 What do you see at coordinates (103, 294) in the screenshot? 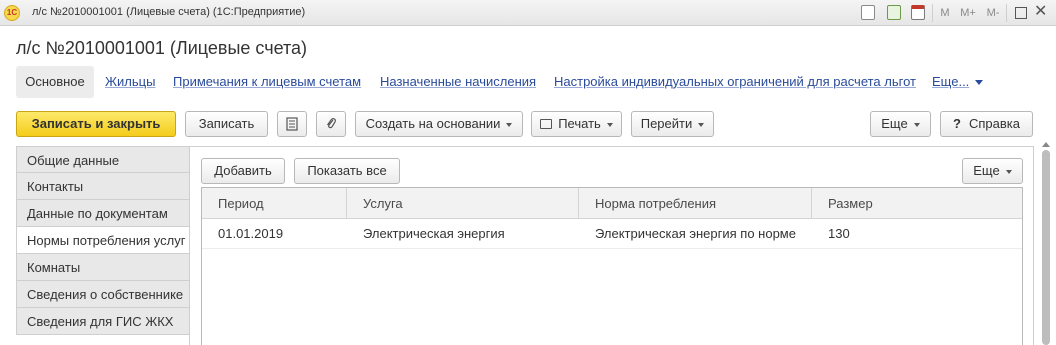
I see `tab-owner-info: Сведения о собственнике` at bounding box center [103, 294].